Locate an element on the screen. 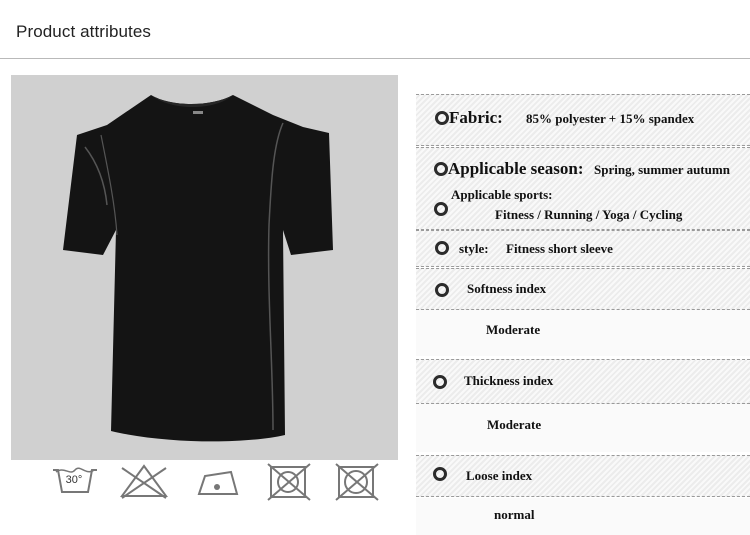  no-tumble-dry-icon is located at coordinates (289, 482).